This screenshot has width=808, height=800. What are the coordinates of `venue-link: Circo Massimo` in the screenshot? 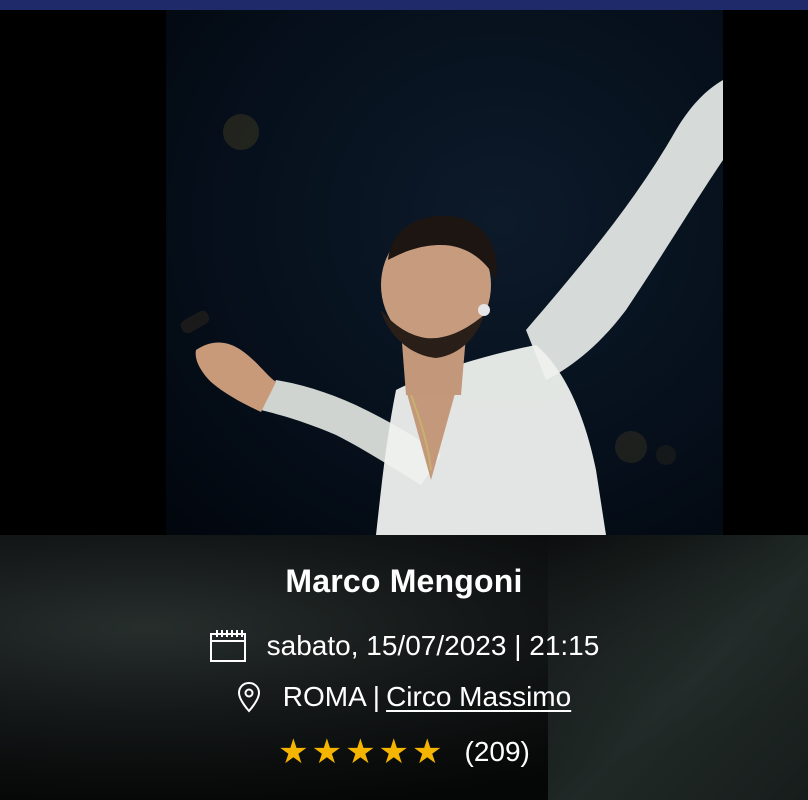 It's located at (478, 697).